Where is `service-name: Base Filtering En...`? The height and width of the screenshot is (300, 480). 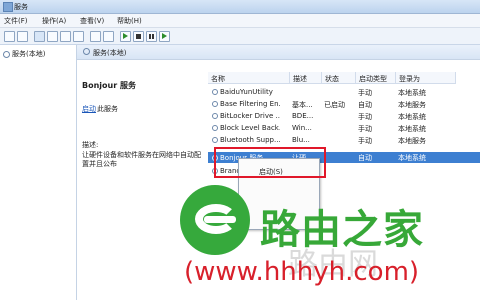 service-name: Base Filtering En... is located at coordinates (250, 104).